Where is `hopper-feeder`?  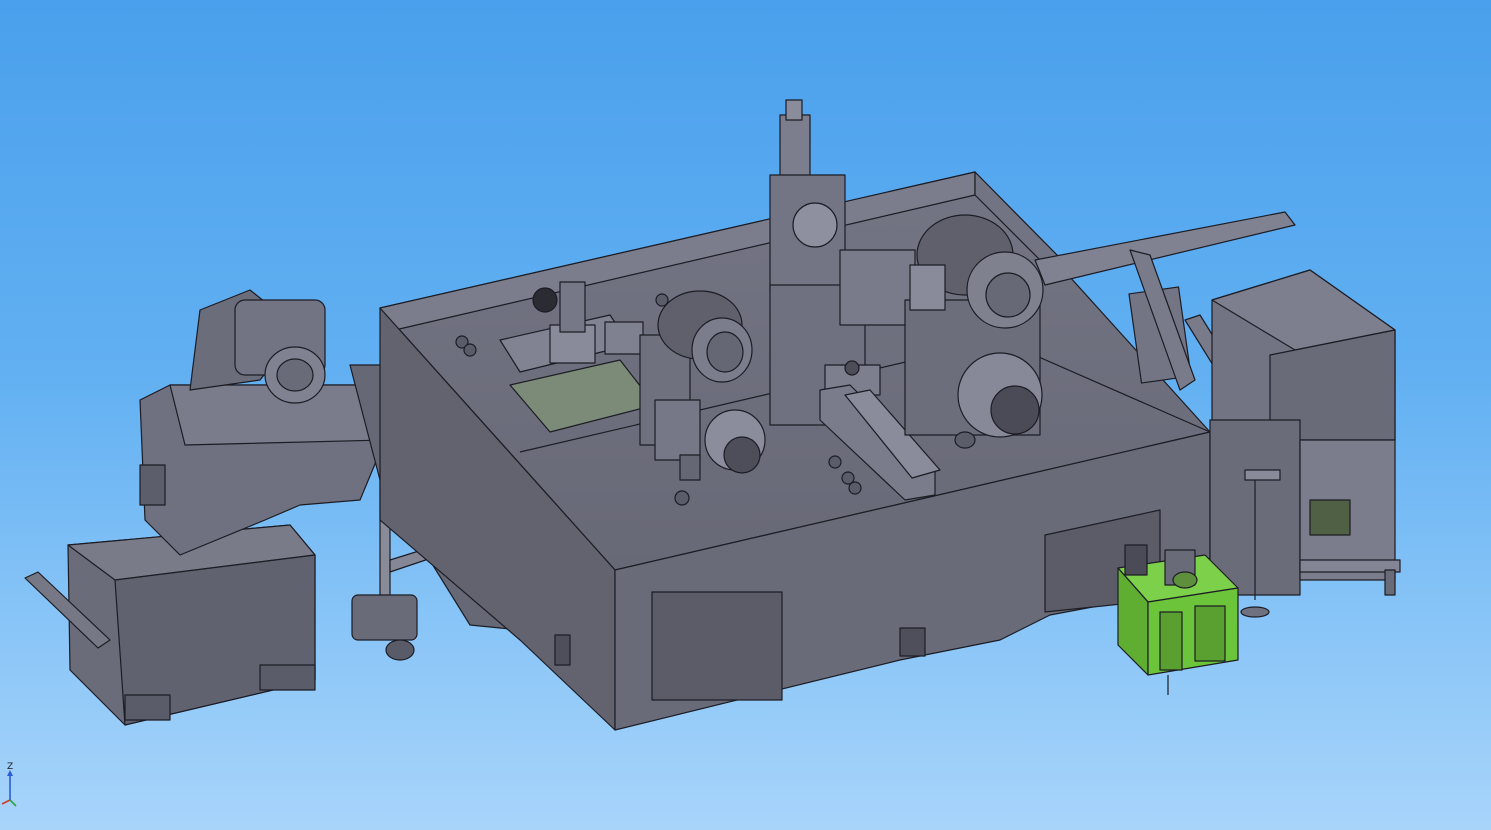 hopper-feeder is located at coordinates (1305, 443).